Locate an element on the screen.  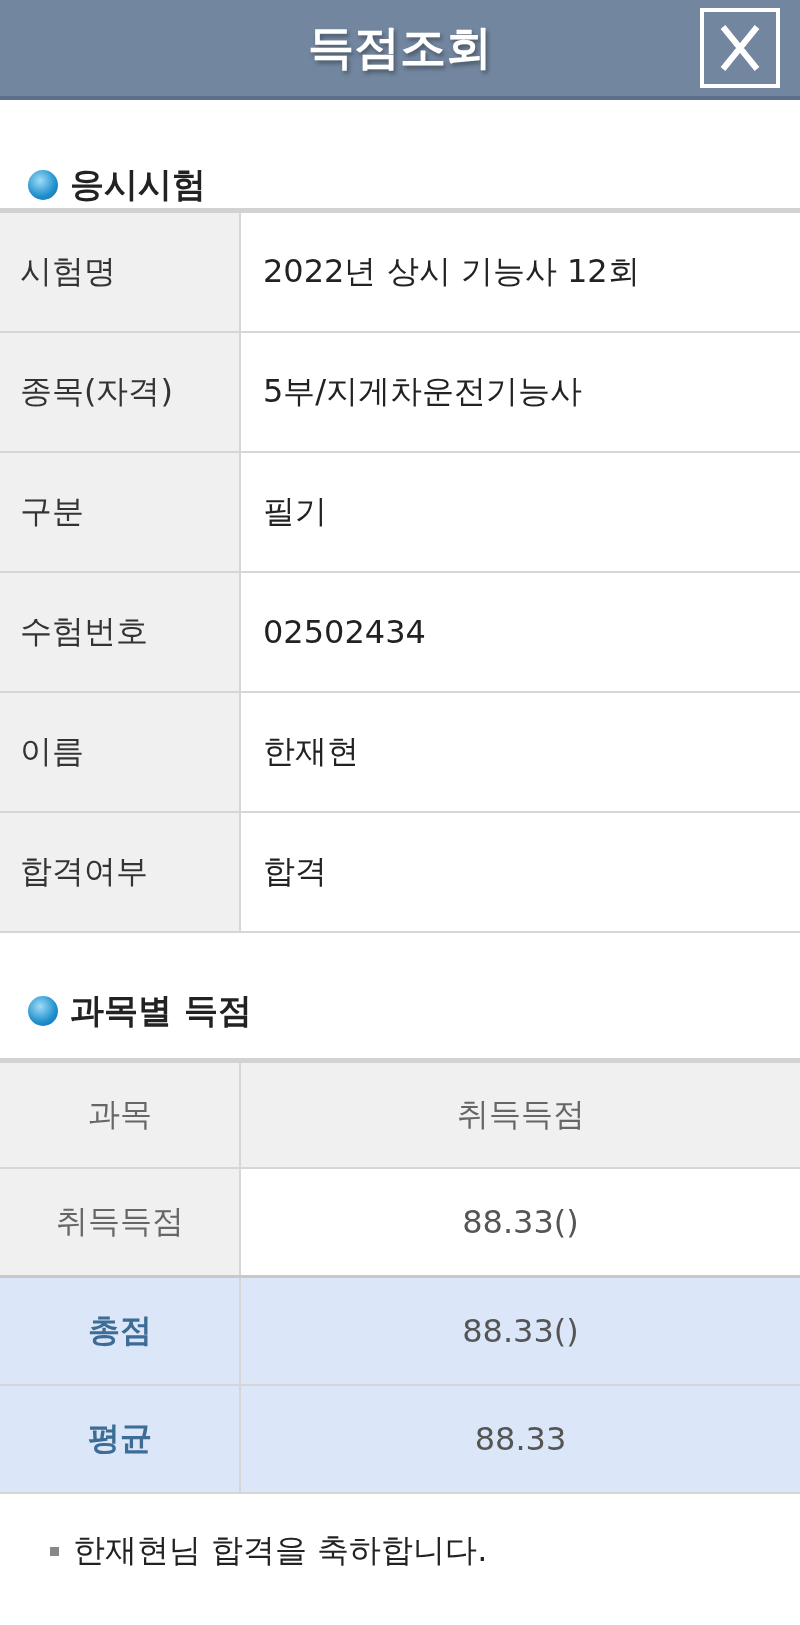
column-header: 취득득점 is located at coordinates (520, 1114).